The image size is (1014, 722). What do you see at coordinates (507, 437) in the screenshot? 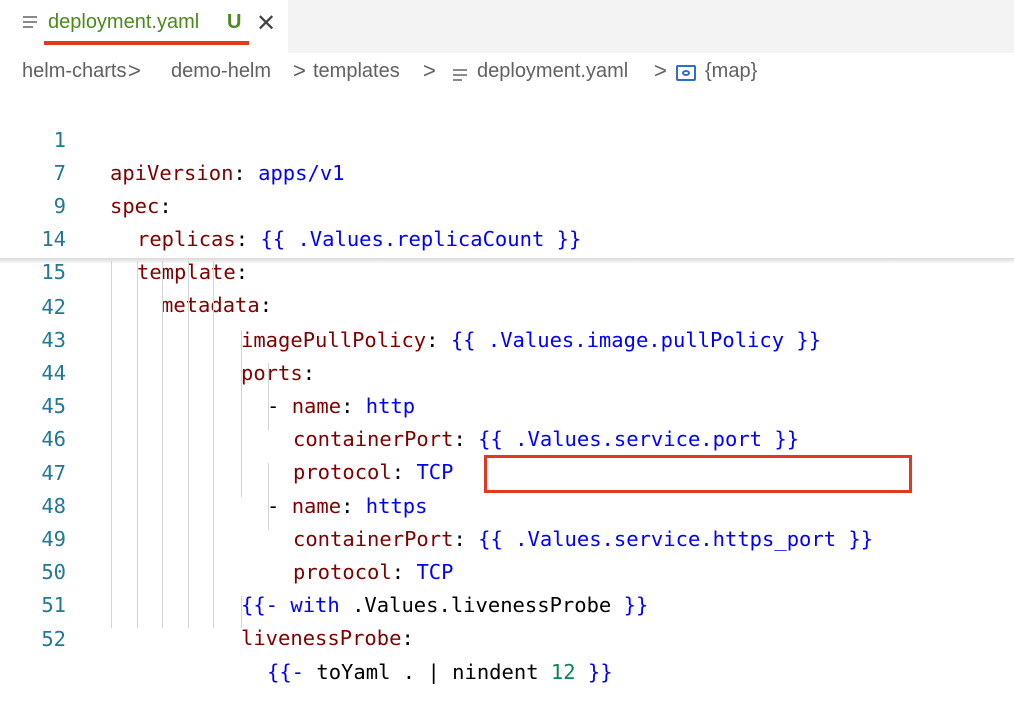
I see `code-line: 46 protocol: TCP` at bounding box center [507, 437].